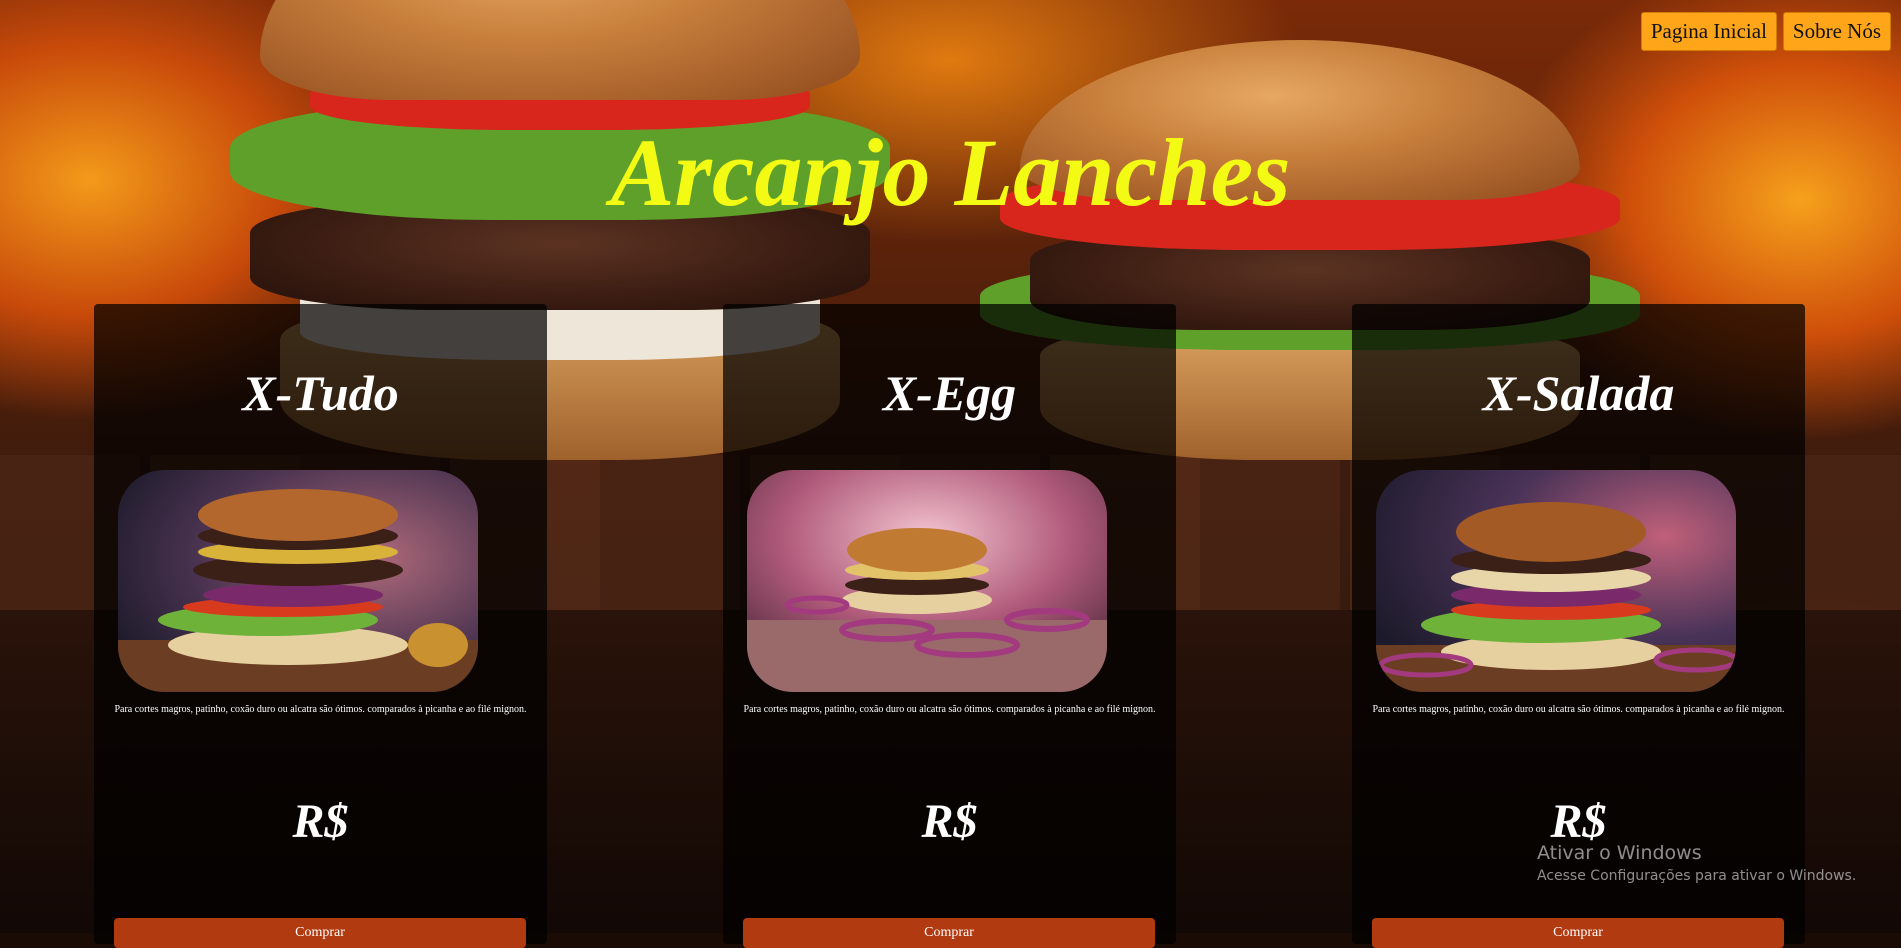  Describe the element at coordinates (1619, 853) in the screenshot. I see `watermark-title: Ativar o Windows` at that location.